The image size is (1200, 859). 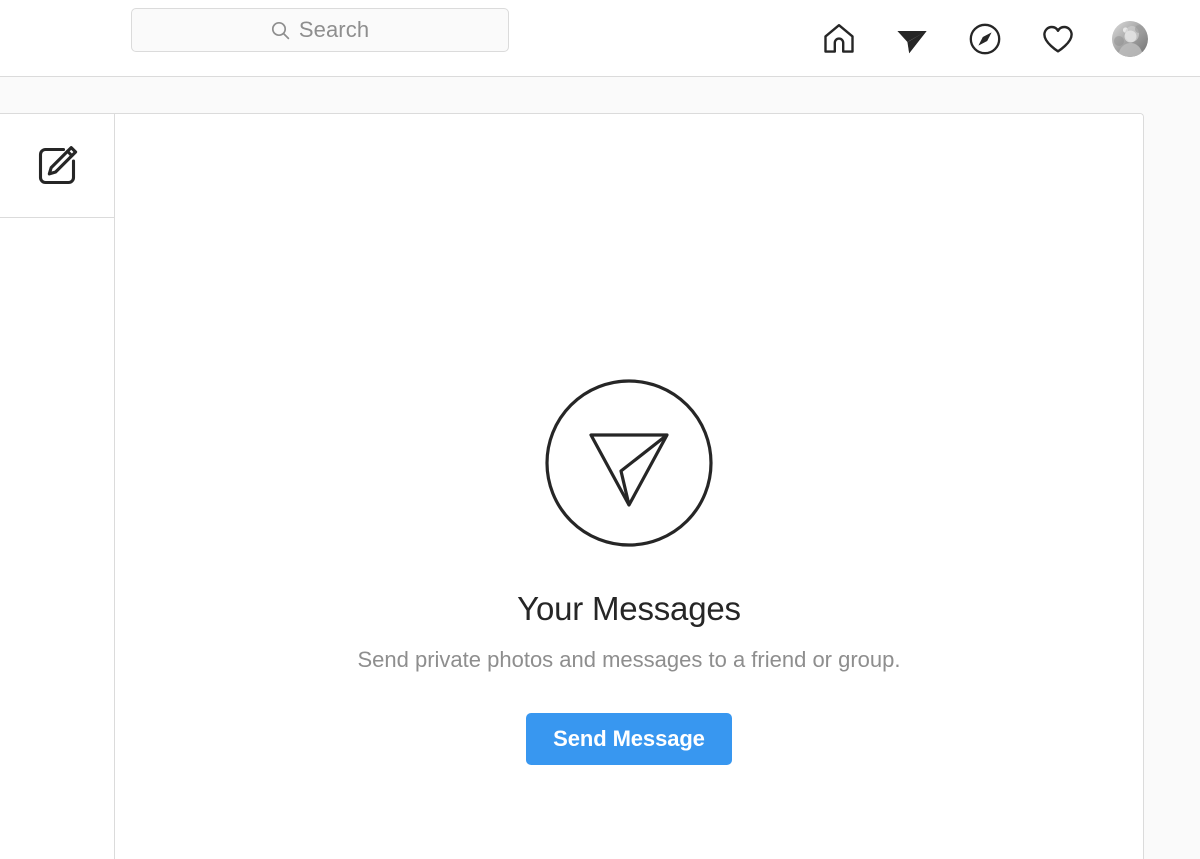 What do you see at coordinates (600, 38) in the screenshot?
I see `top-navigation-bar: Search` at bounding box center [600, 38].